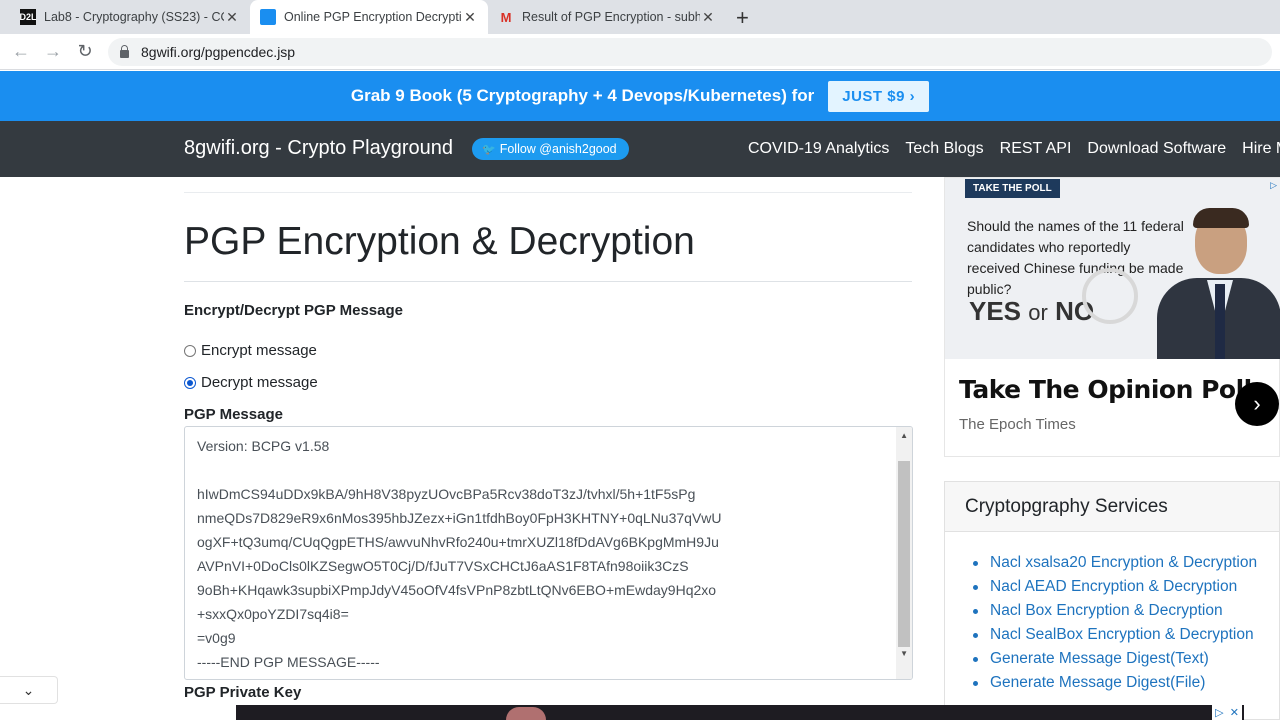 This screenshot has width=1280, height=720. I want to click on encrypt-radio, so click(190, 350).